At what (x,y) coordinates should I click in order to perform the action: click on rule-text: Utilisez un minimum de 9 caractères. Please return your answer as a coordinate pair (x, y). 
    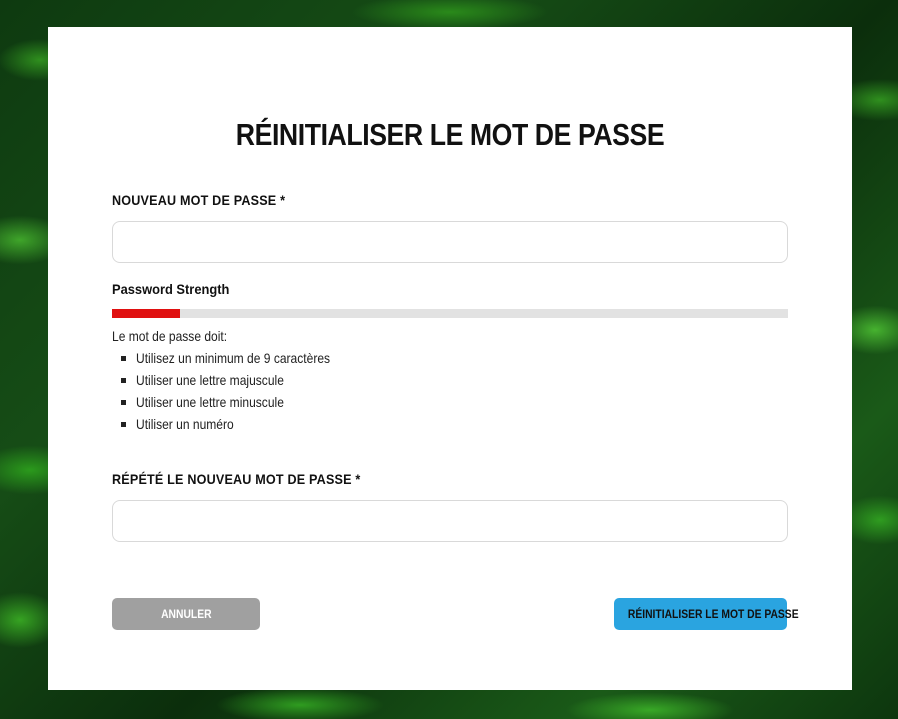
    Looking at the image, I should click on (233, 358).